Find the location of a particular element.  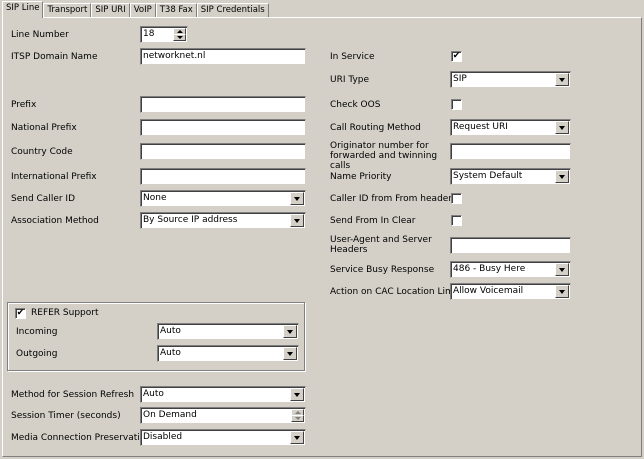

incoming-select: Auto is located at coordinates (228, 331).